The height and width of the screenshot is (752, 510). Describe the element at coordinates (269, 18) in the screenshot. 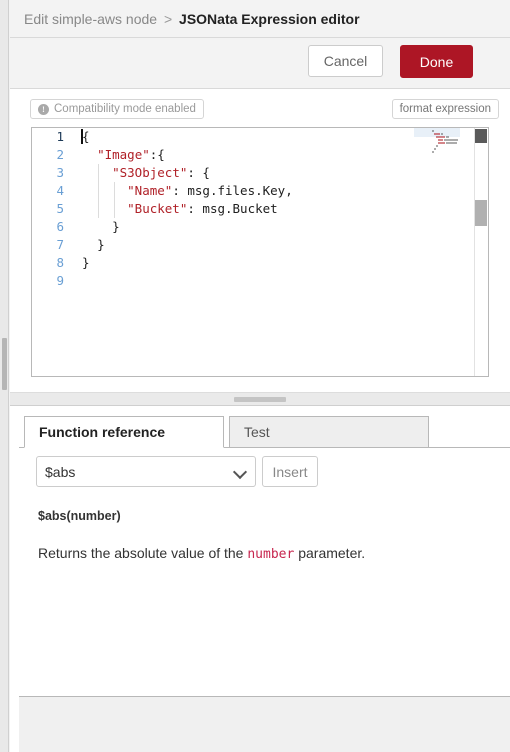

I see `breadcrumb-current: JSONata Expression editor` at that location.